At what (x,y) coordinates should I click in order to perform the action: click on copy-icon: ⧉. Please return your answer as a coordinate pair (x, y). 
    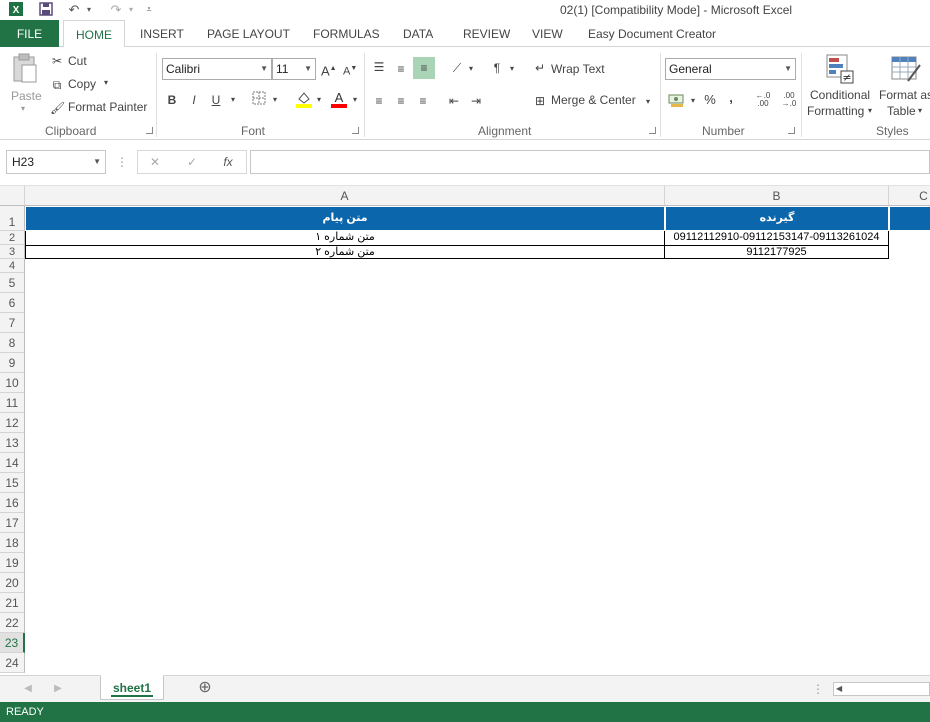
    Looking at the image, I should click on (57, 85).